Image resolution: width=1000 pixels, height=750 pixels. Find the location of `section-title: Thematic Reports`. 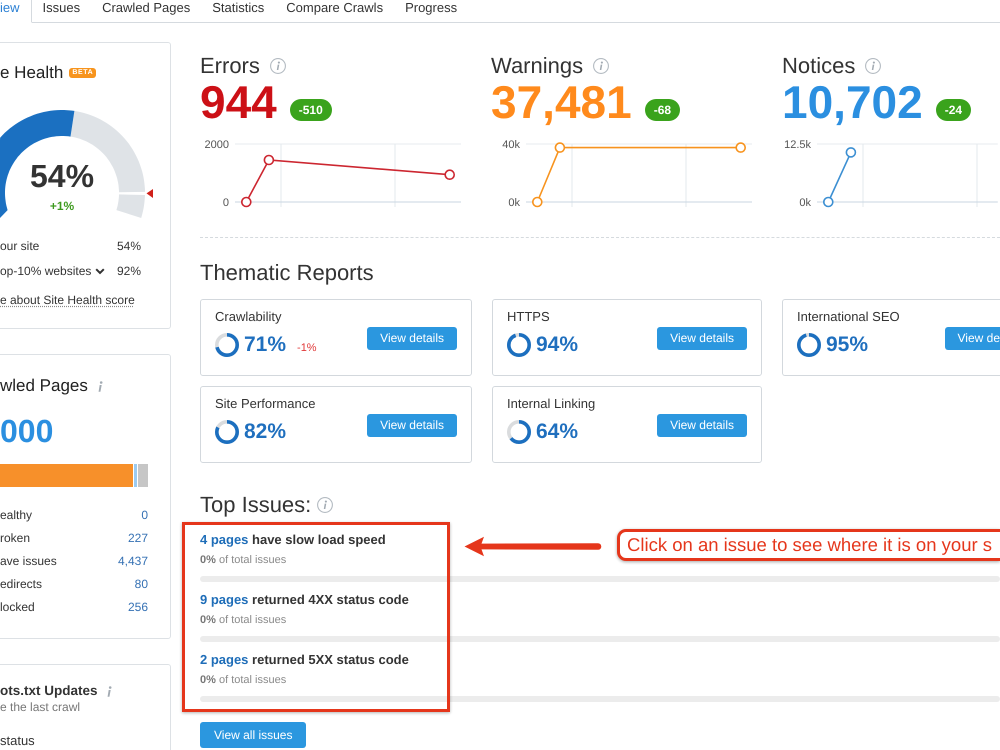

section-title: Thematic Reports is located at coordinates (287, 273).